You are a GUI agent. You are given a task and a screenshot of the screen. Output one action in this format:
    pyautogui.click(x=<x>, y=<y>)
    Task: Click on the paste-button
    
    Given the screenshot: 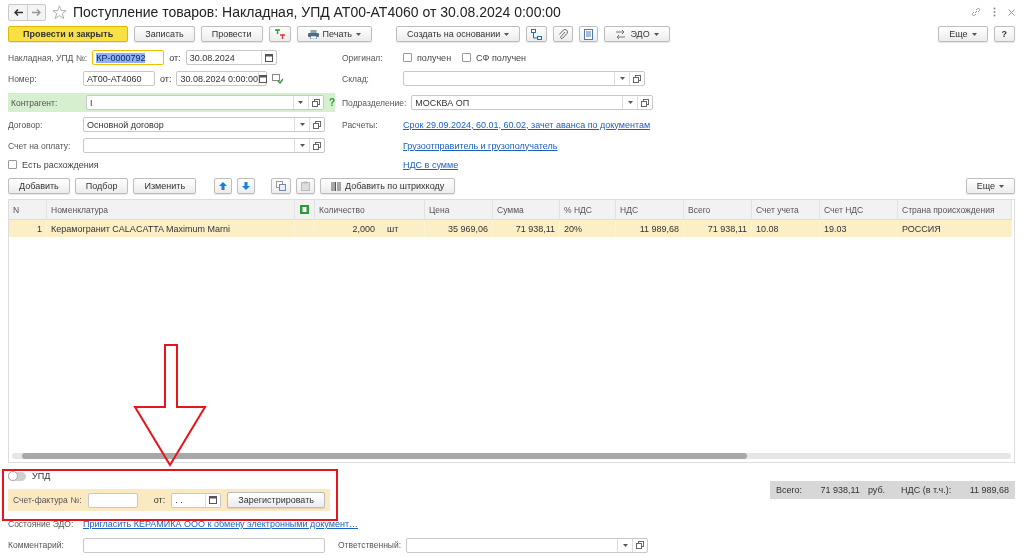 What is the action you would take?
    pyautogui.click(x=306, y=186)
    